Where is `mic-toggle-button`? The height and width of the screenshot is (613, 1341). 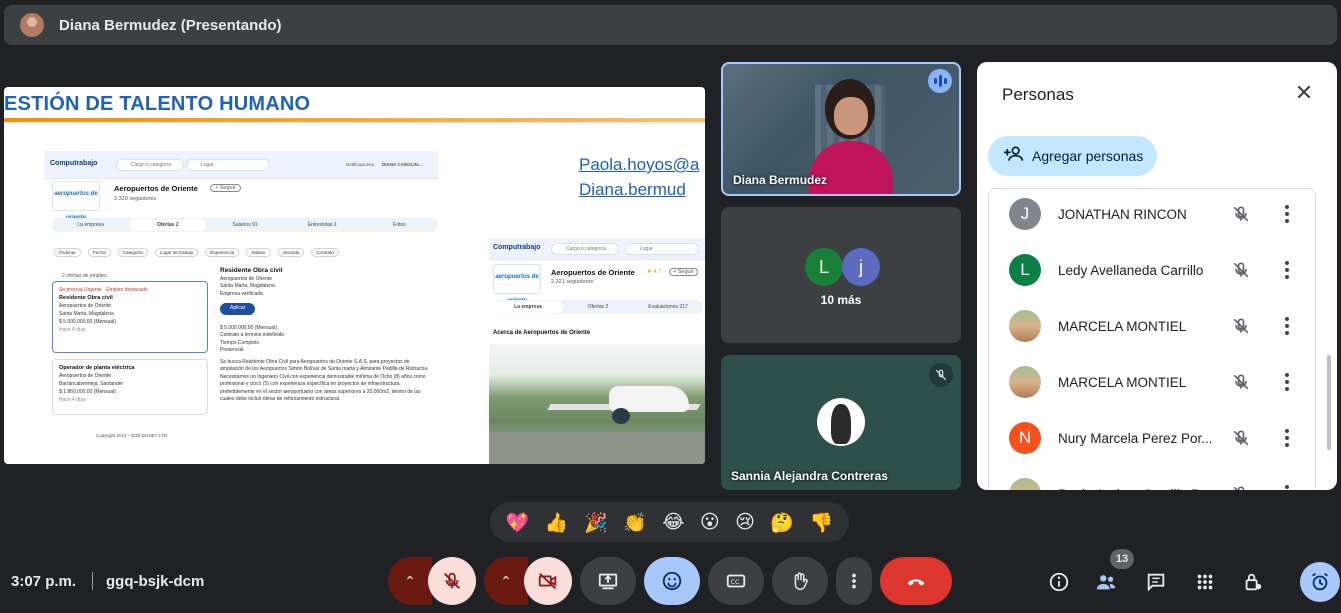
mic-toggle-button is located at coordinates (452, 581).